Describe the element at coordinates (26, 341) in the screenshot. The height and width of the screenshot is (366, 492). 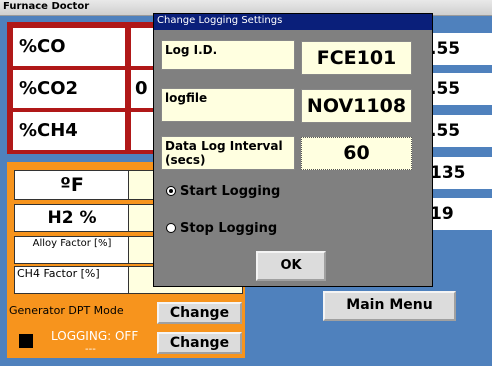
I see `logging-indicator` at that location.